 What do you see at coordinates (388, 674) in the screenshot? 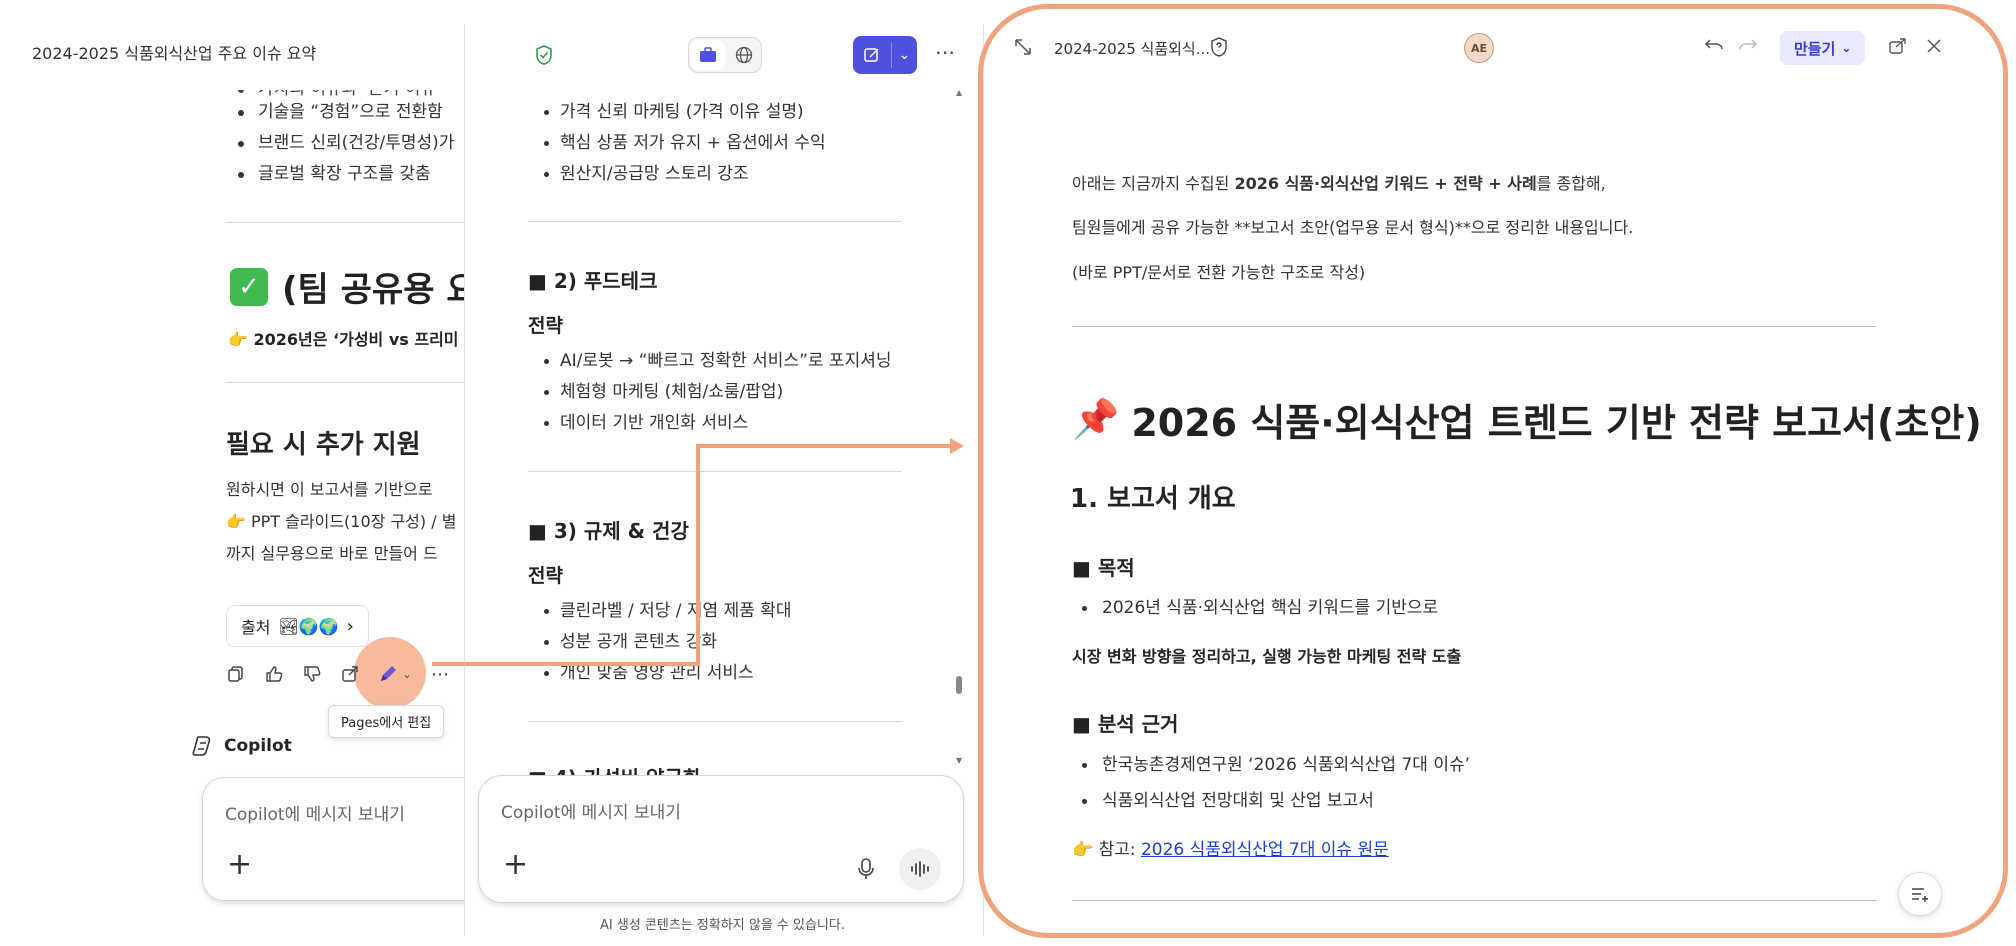
I see `edit-in-pages-icon` at bounding box center [388, 674].